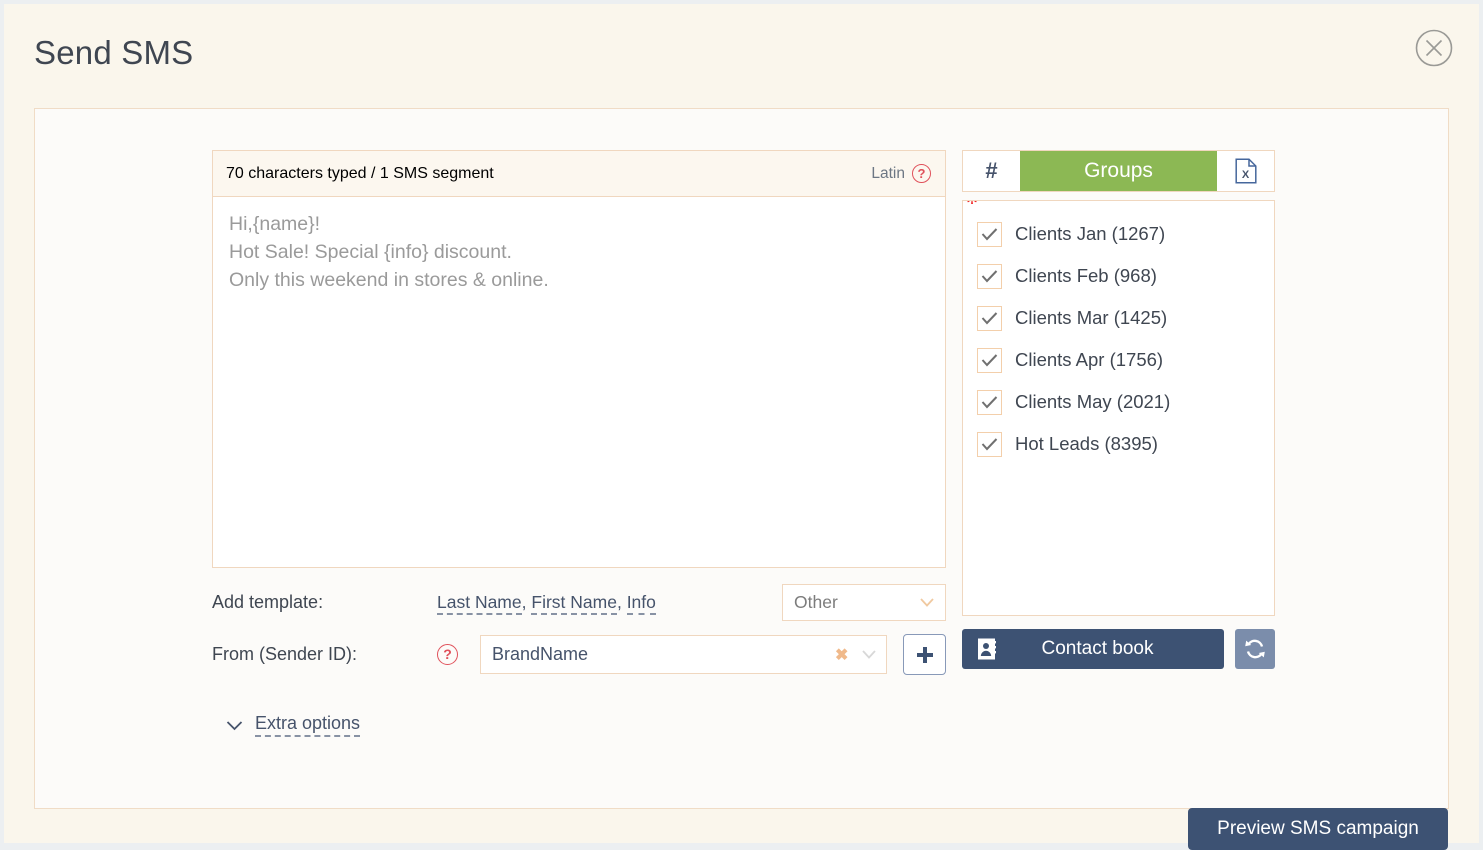 This screenshot has height=850, width=1483. I want to click on excel-file-icon: X, so click(1245, 171).